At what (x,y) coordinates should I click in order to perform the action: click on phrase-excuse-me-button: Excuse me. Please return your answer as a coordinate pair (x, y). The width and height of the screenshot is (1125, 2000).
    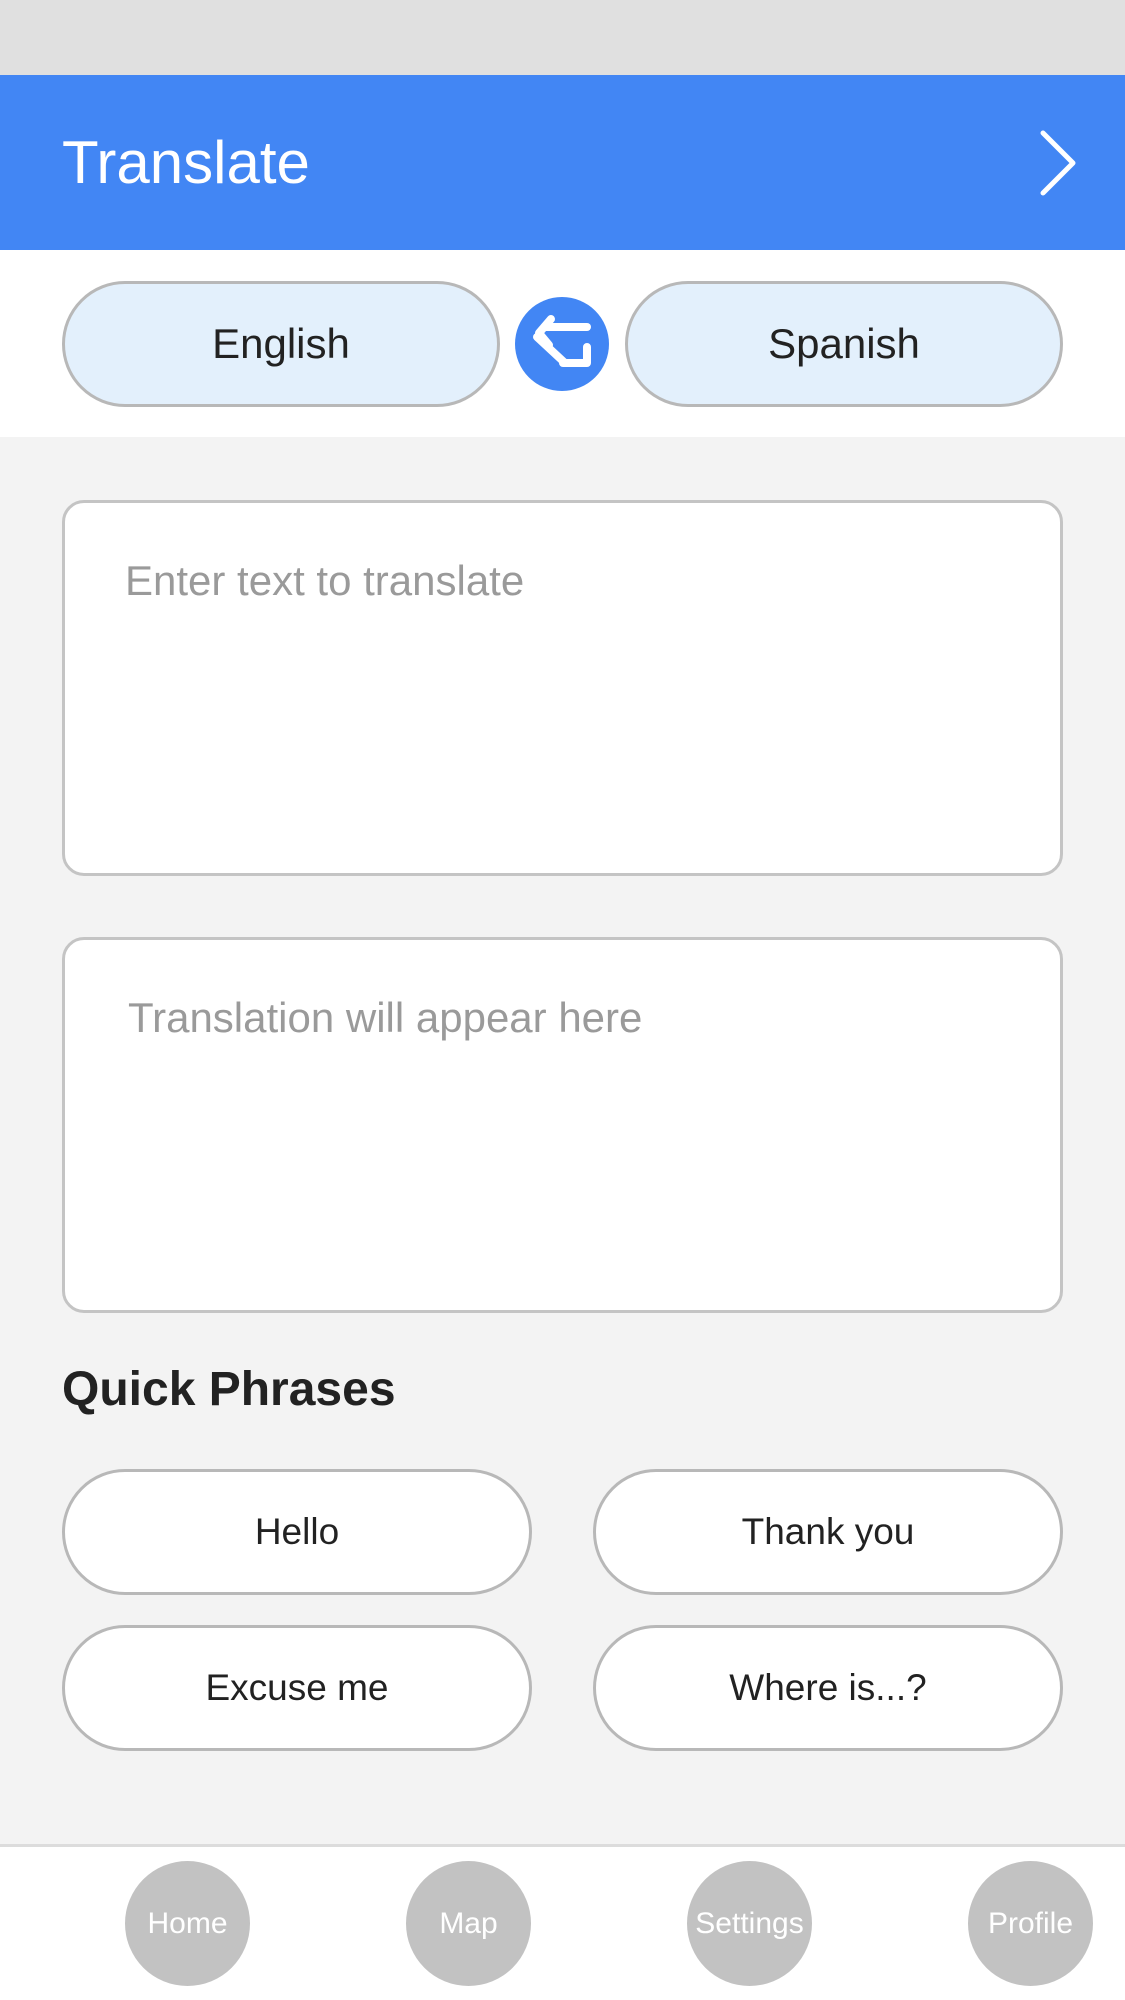
    Looking at the image, I should click on (297, 1688).